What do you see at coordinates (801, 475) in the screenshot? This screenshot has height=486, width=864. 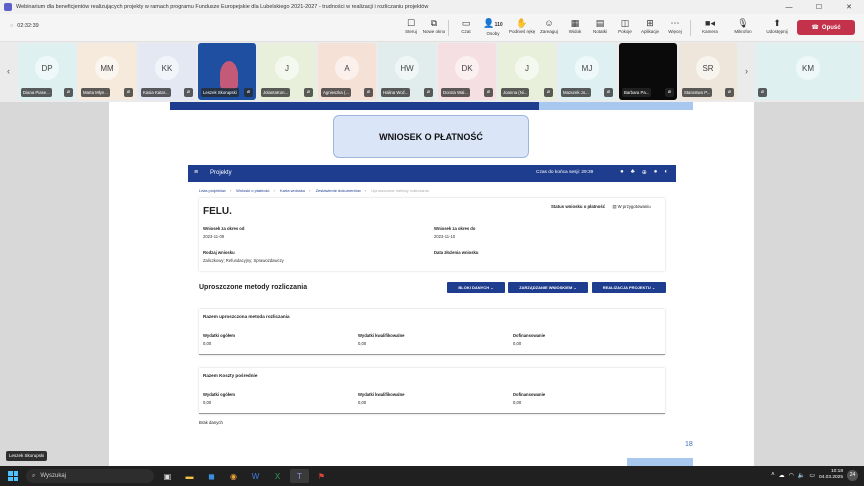 I see `volume-icon: 🔈` at bounding box center [801, 475].